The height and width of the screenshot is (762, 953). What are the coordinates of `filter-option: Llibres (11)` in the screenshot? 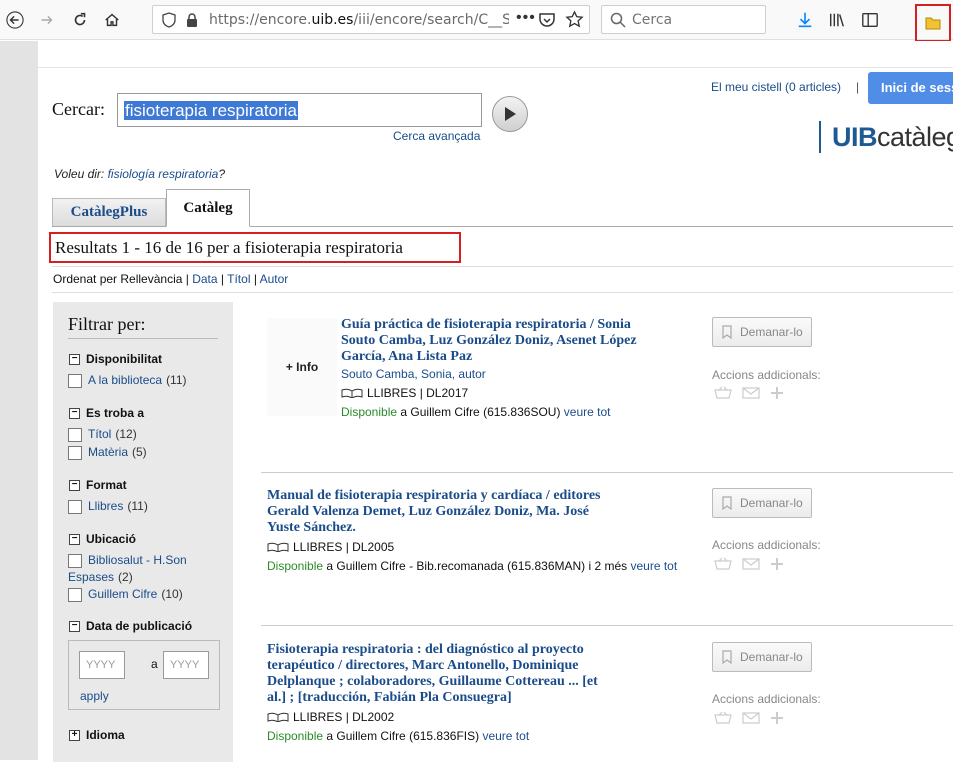 It's located at (108, 506).